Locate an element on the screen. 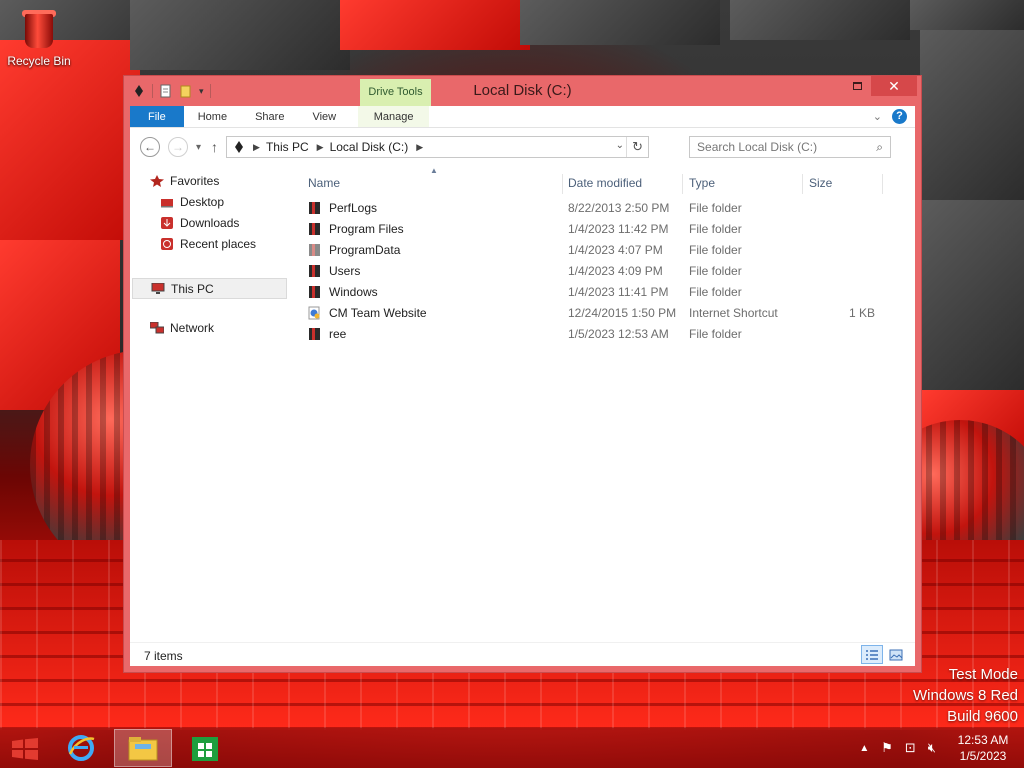 This screenshot has height=768, width=1024. large-icons-view-icon is located at coordinates (896, 654).